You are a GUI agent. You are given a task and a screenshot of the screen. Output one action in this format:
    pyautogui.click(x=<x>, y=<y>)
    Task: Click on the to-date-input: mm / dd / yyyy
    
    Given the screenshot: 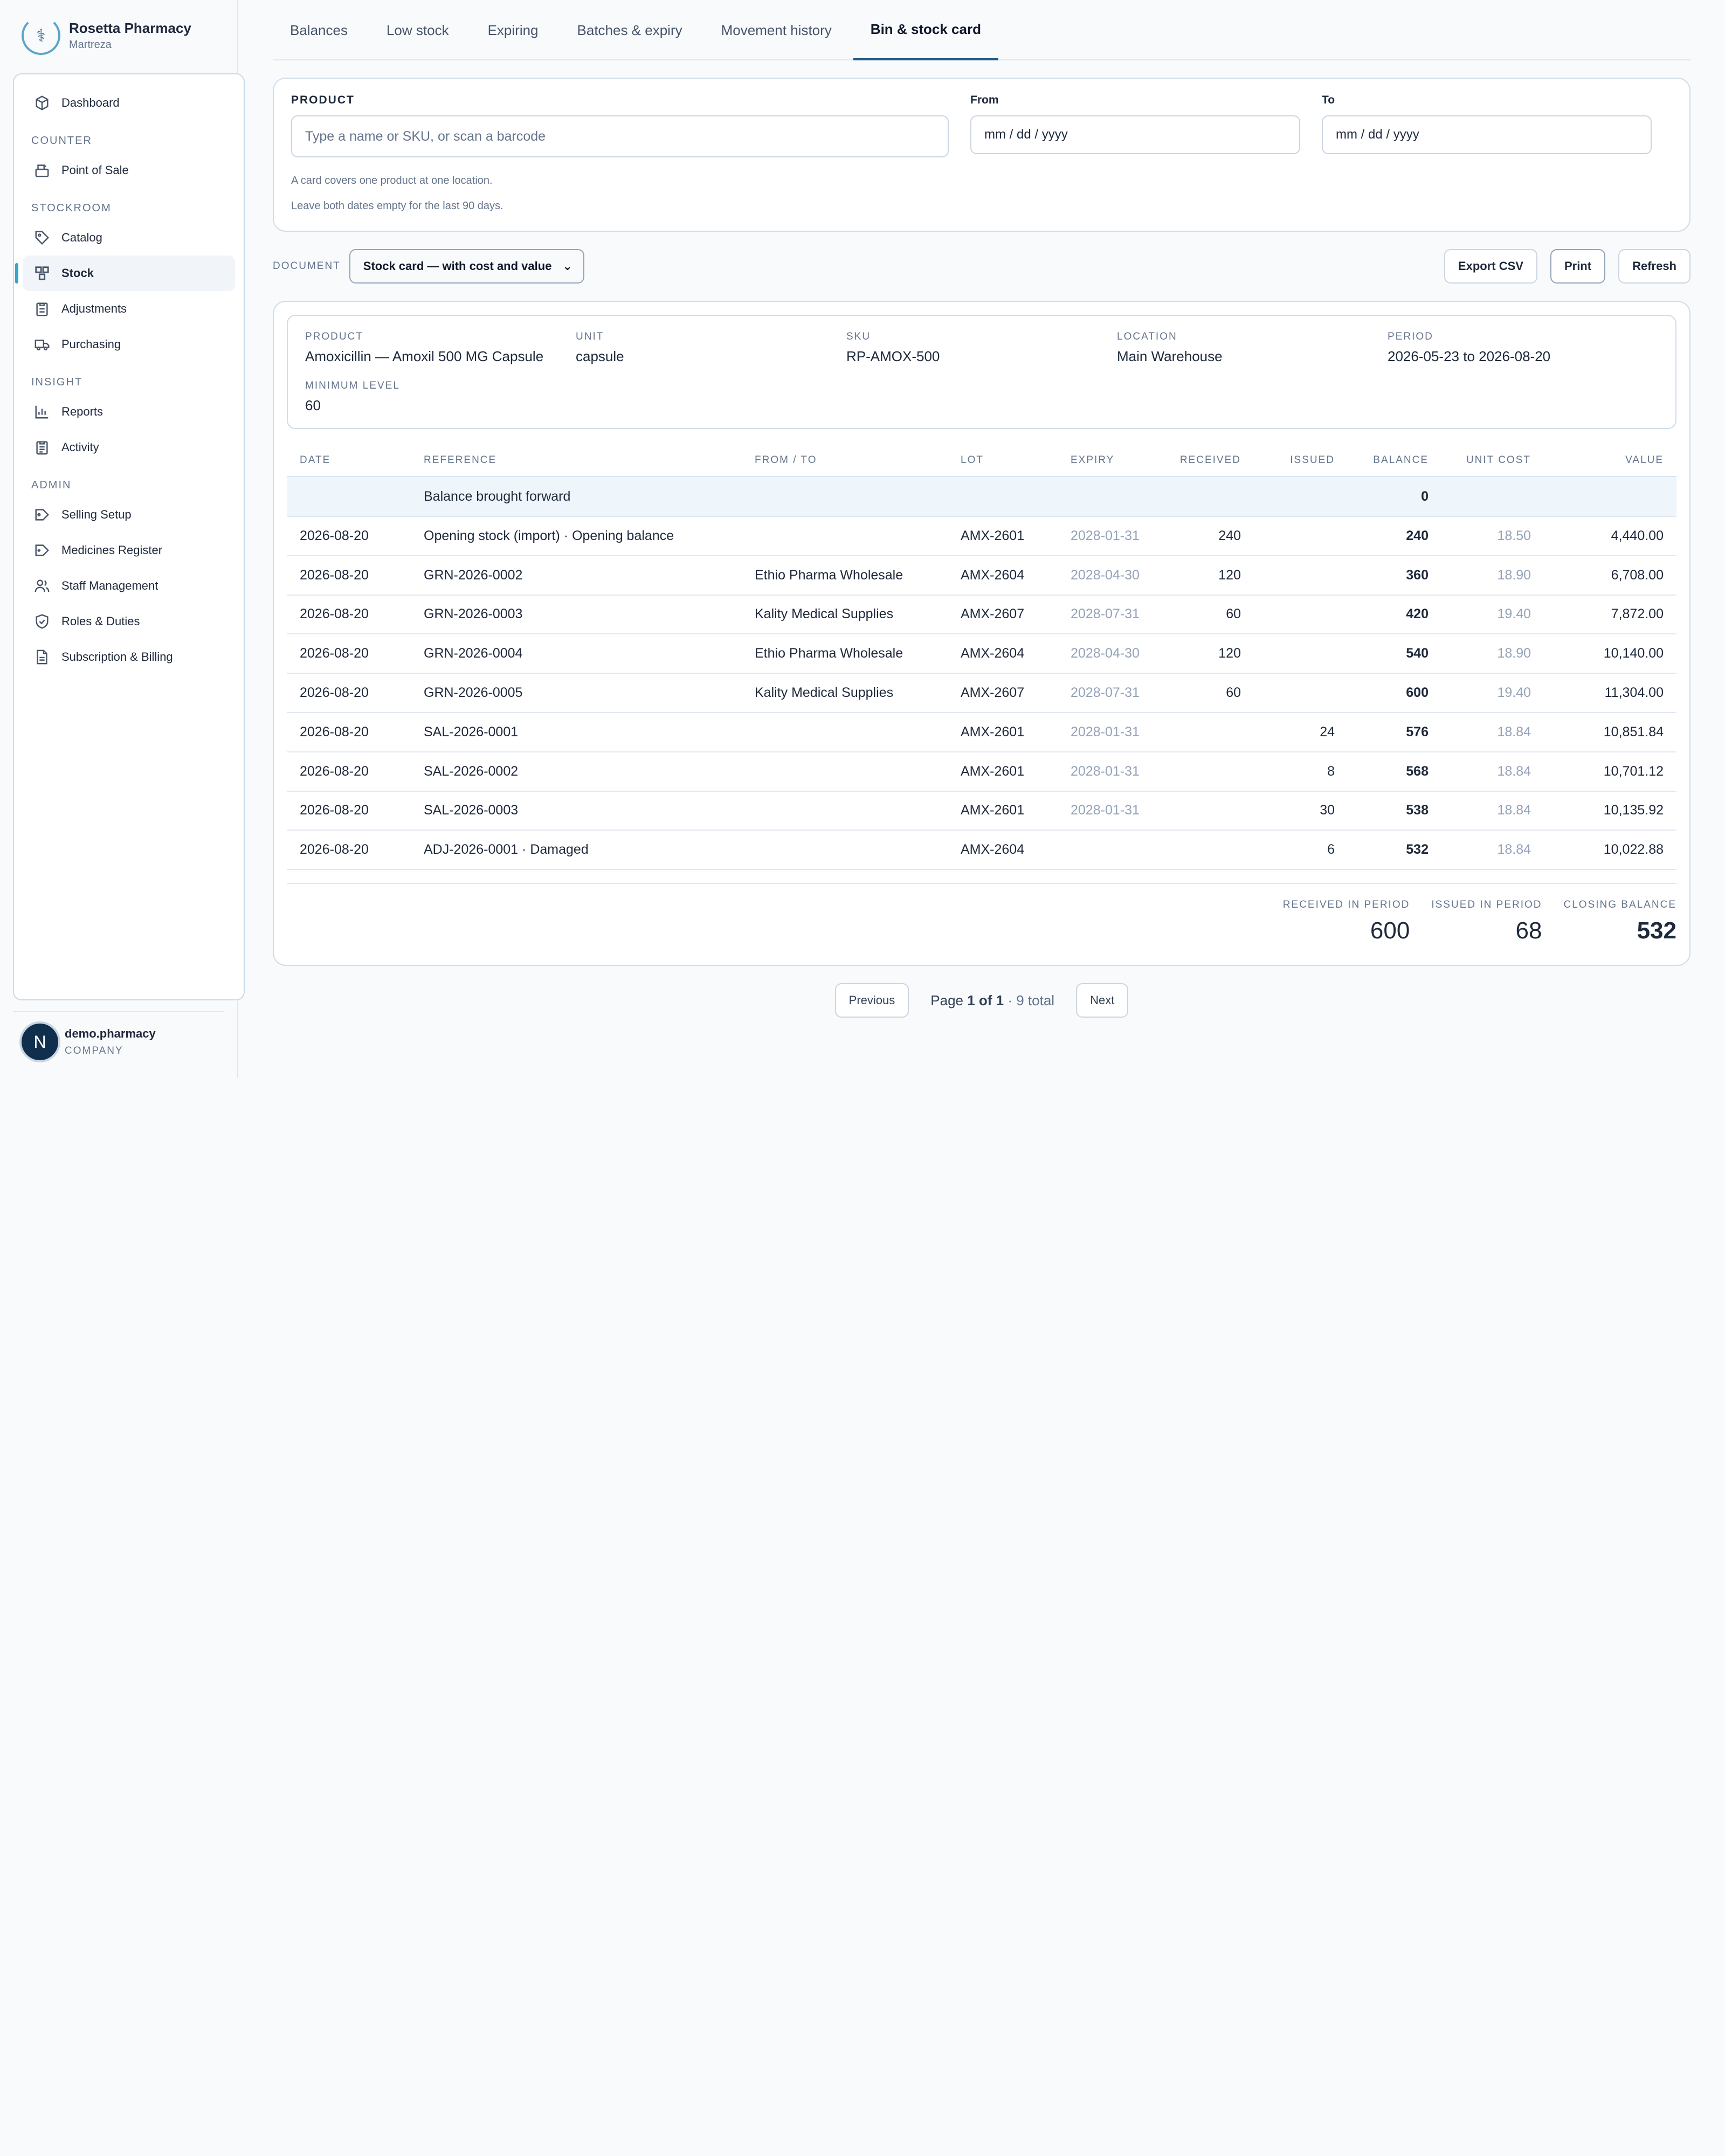 What is the action you would take?
    pyautogui.click(x=1487, y=134)
    